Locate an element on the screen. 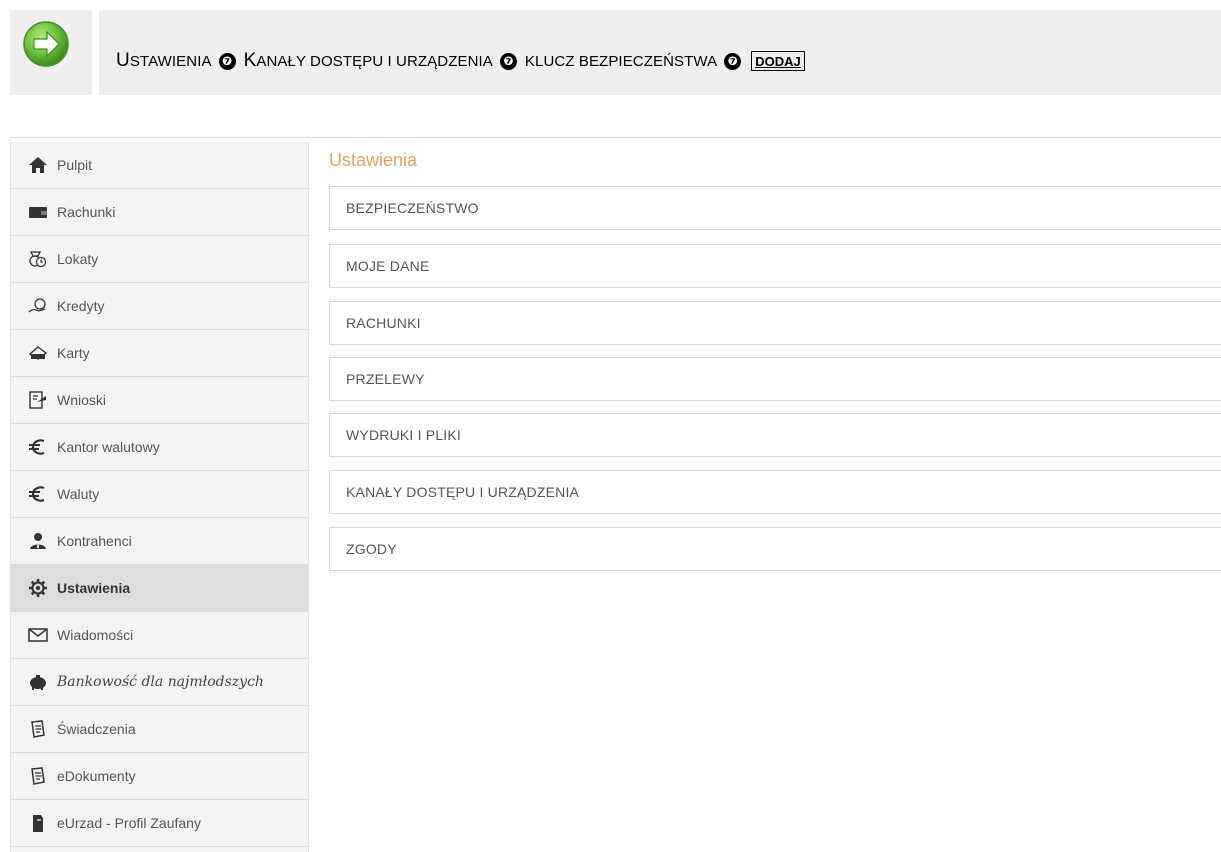  instruction-icon-box is located at coordinates (51, 52).